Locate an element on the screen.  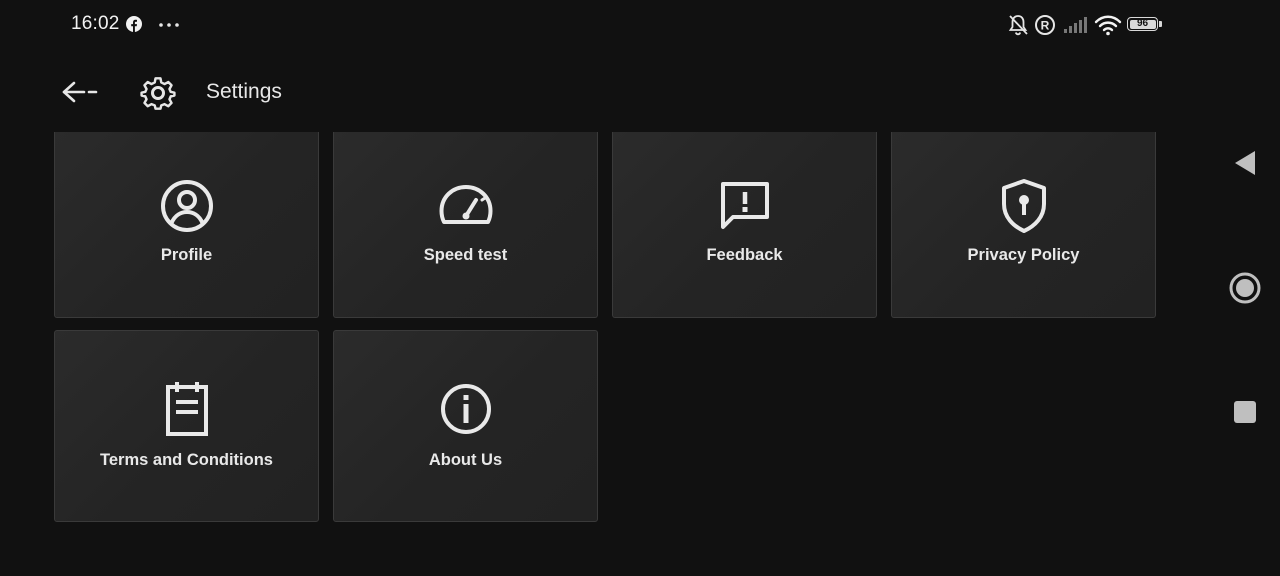
gear-icon is located at coordinates (158, 93).